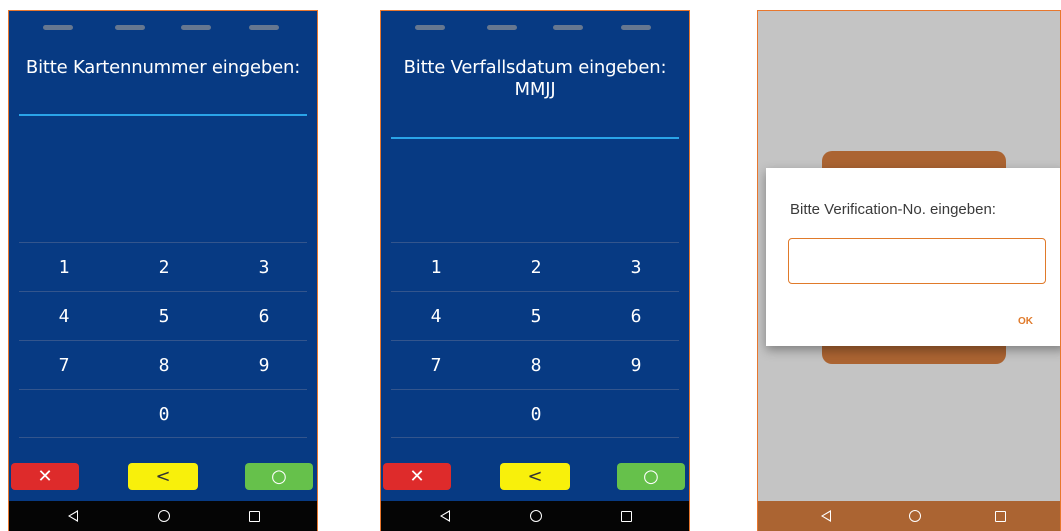 The image size is (1061, 531). Describe the element at coordinates (917, 261) in the screenshot. I see `verification-number-input` at that location.